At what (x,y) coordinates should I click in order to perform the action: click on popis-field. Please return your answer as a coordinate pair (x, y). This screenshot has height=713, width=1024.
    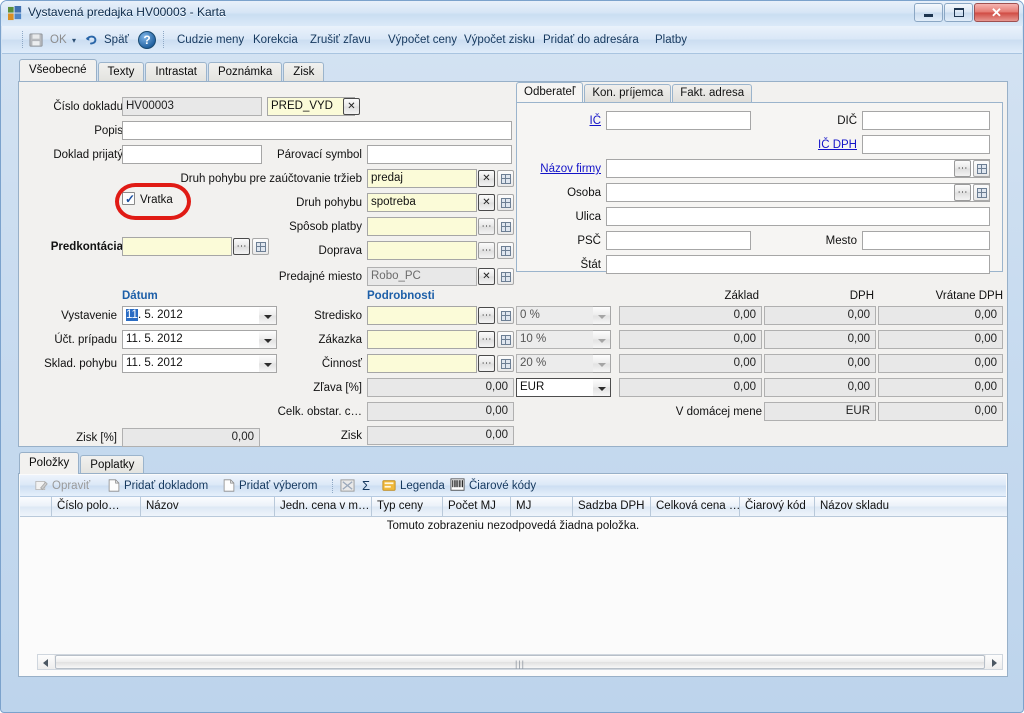
    Looking at the image, I should click on (317, 130).